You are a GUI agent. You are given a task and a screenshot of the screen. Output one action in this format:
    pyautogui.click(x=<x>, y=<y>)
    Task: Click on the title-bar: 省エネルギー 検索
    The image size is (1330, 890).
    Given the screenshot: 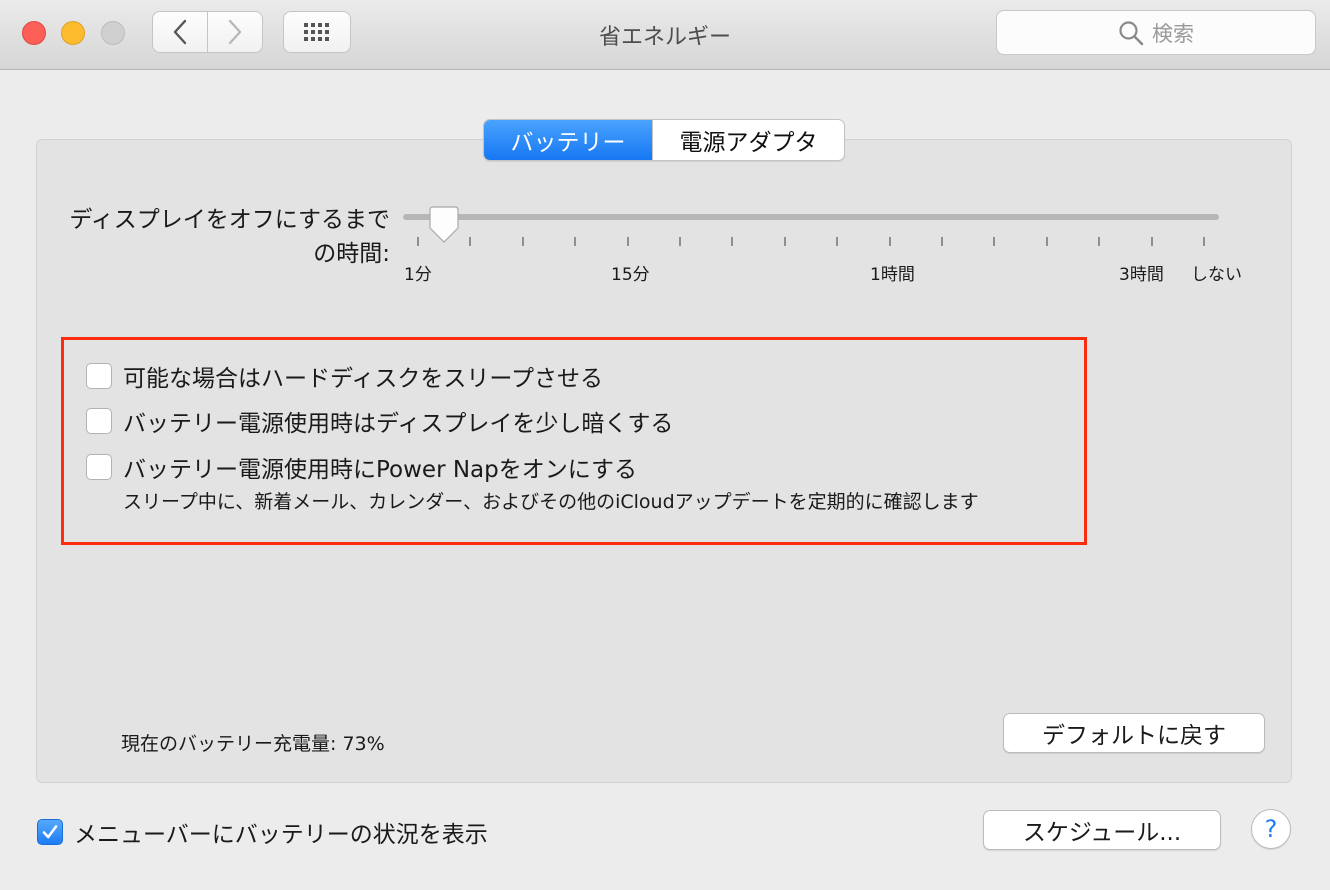 What is the action you would take?
    pyautogui.click(x=665, y=35)
    